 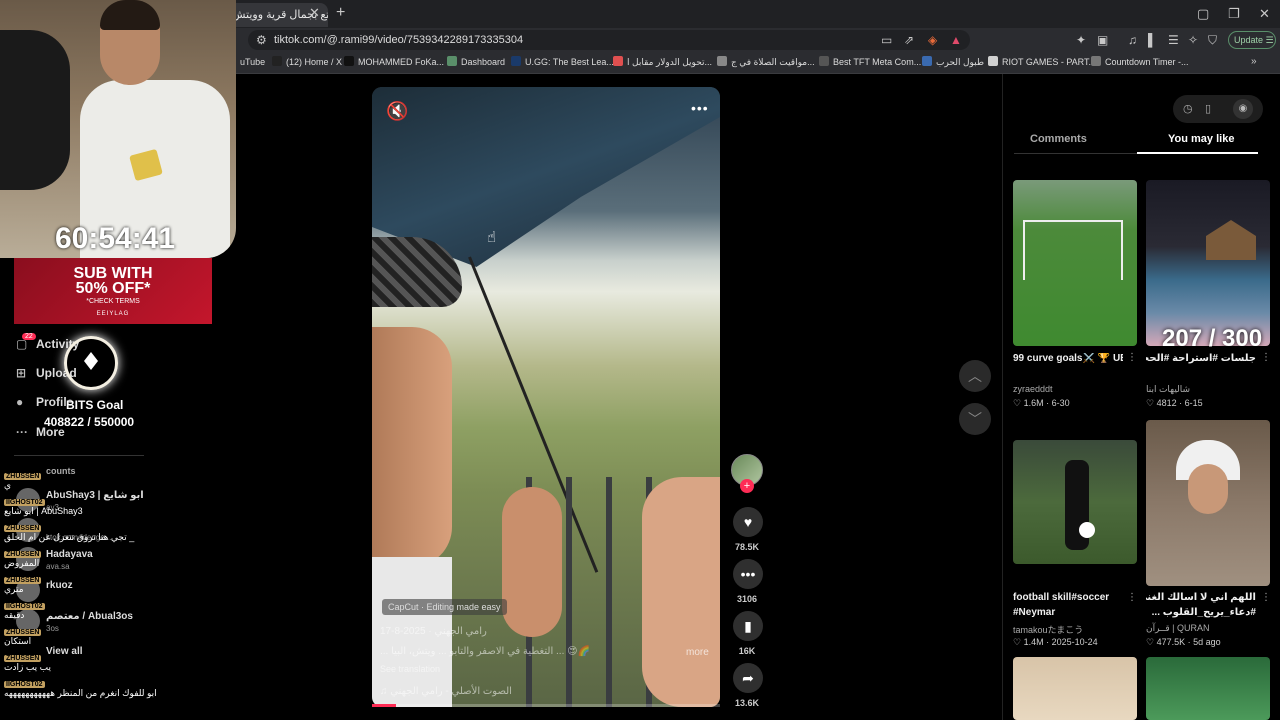 I want to click on microphone-icon: ◉, so click(x=1243, y=109).